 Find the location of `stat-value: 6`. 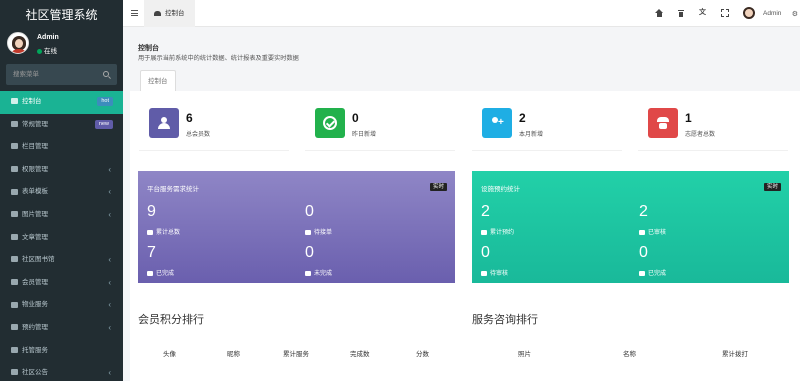

stat-value: 6 is located at coordinates (189, 118).